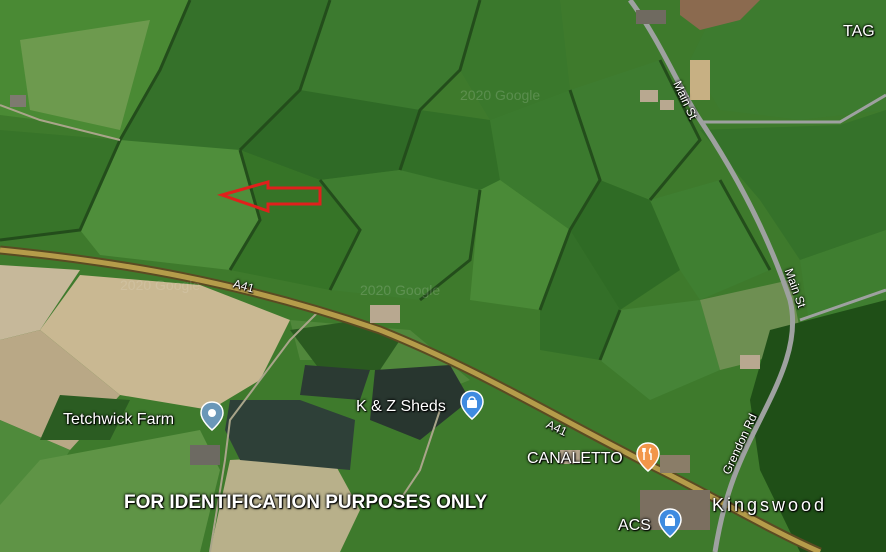  What do you see at coordinates (859, 32) in the screenshot?
I see `place-label-tag: TAG` at bounding box center [859, 32].